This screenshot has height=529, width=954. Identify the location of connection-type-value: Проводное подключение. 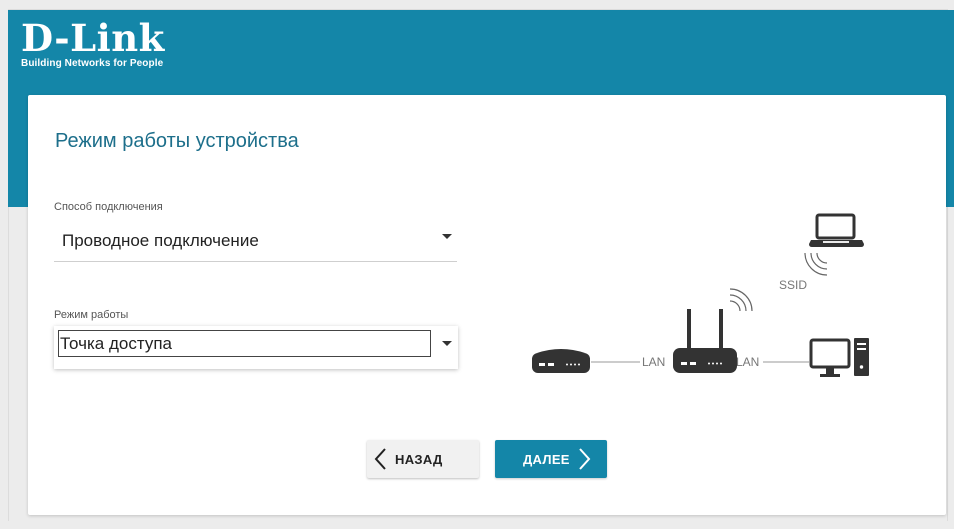
(160, 240).